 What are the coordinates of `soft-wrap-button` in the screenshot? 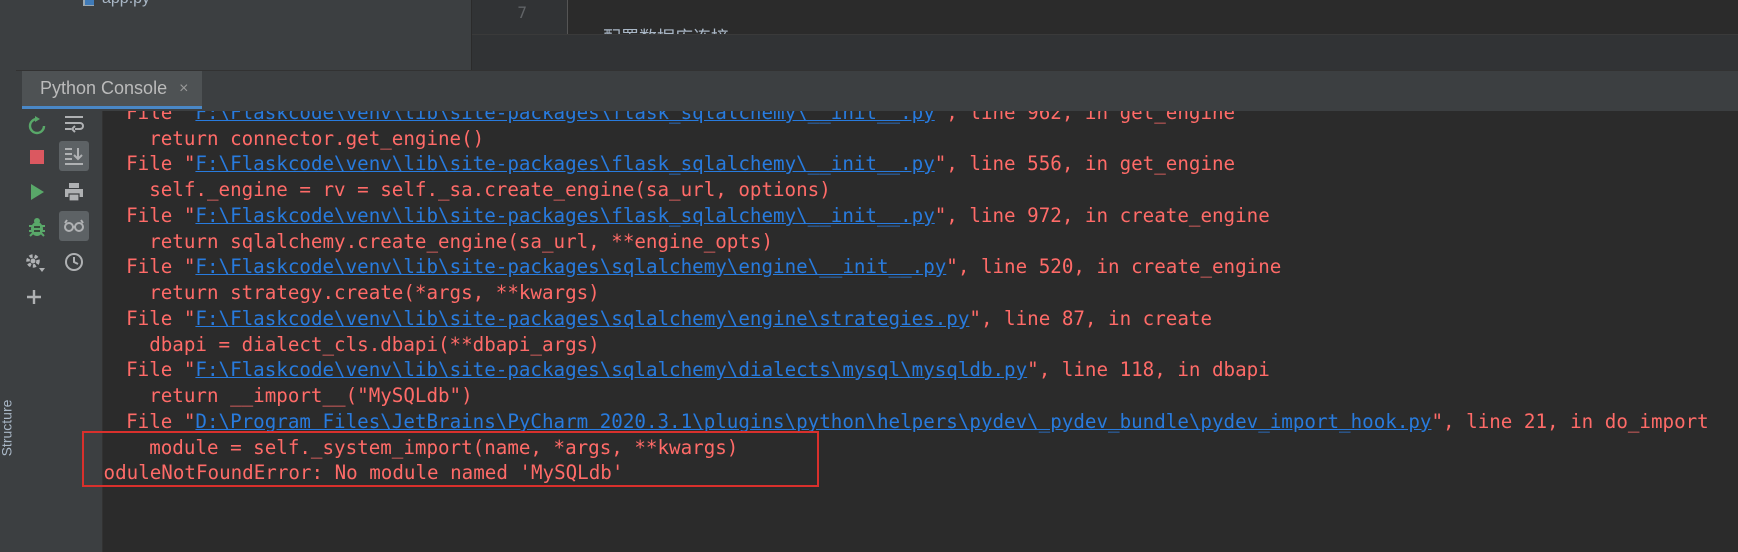 It's located at (74, 123).